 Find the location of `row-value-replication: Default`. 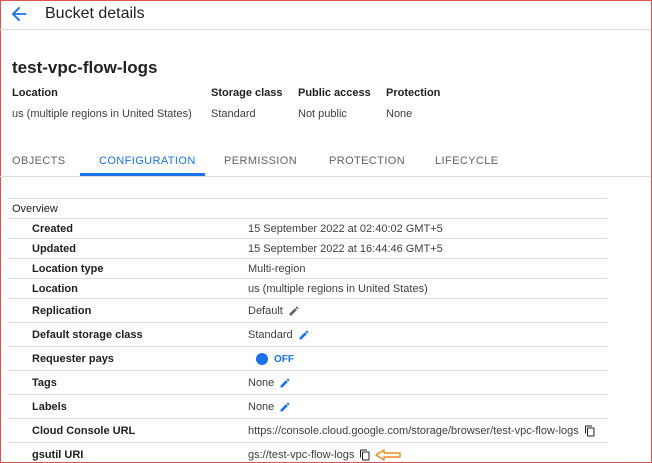

row-value-replication: Default is located at coordinates (265, 311).